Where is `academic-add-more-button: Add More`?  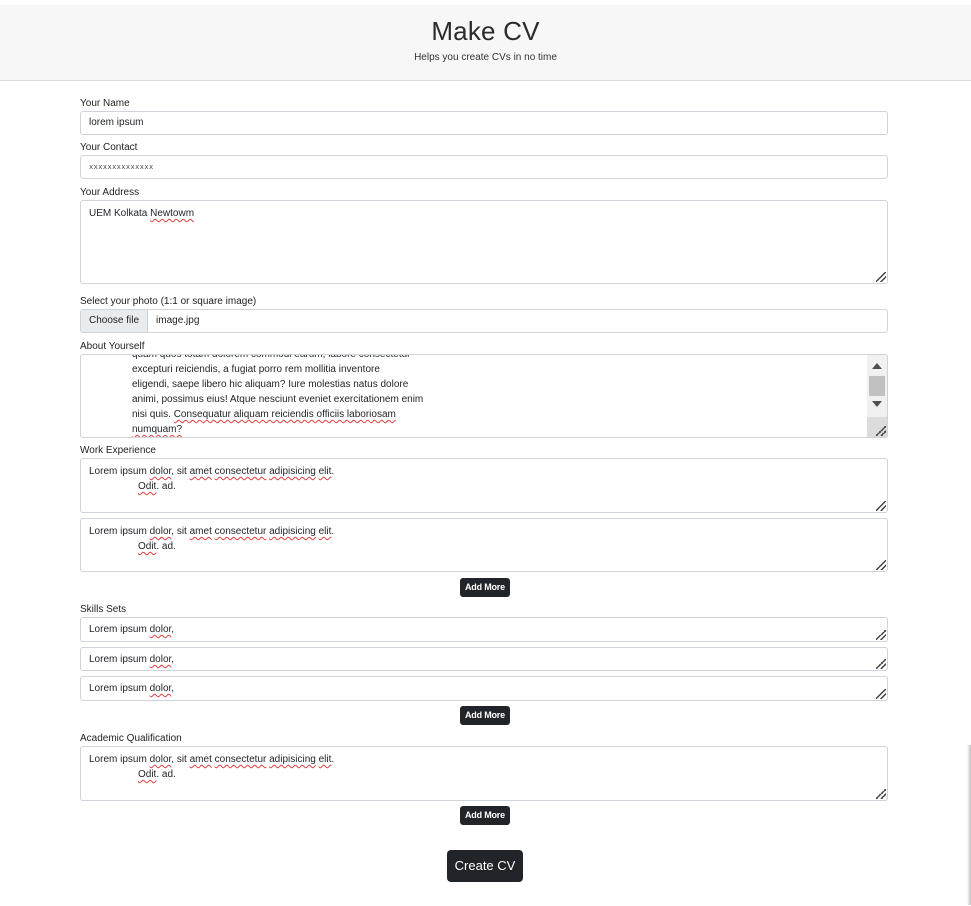 academic-add-more-button: Add More is located at coordinates (485, 815).